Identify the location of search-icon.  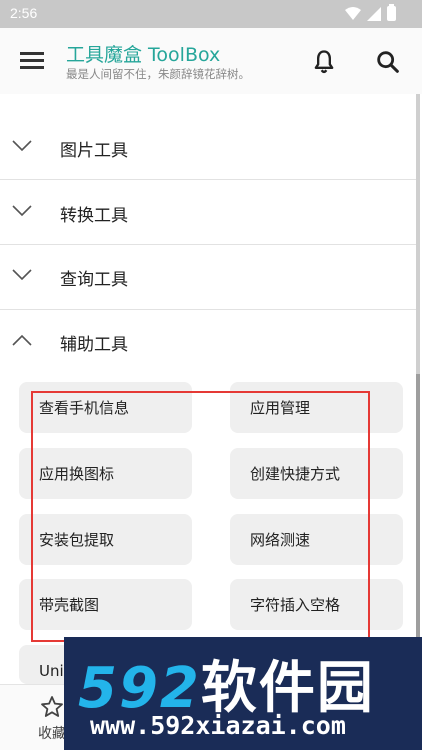
(388, 62).